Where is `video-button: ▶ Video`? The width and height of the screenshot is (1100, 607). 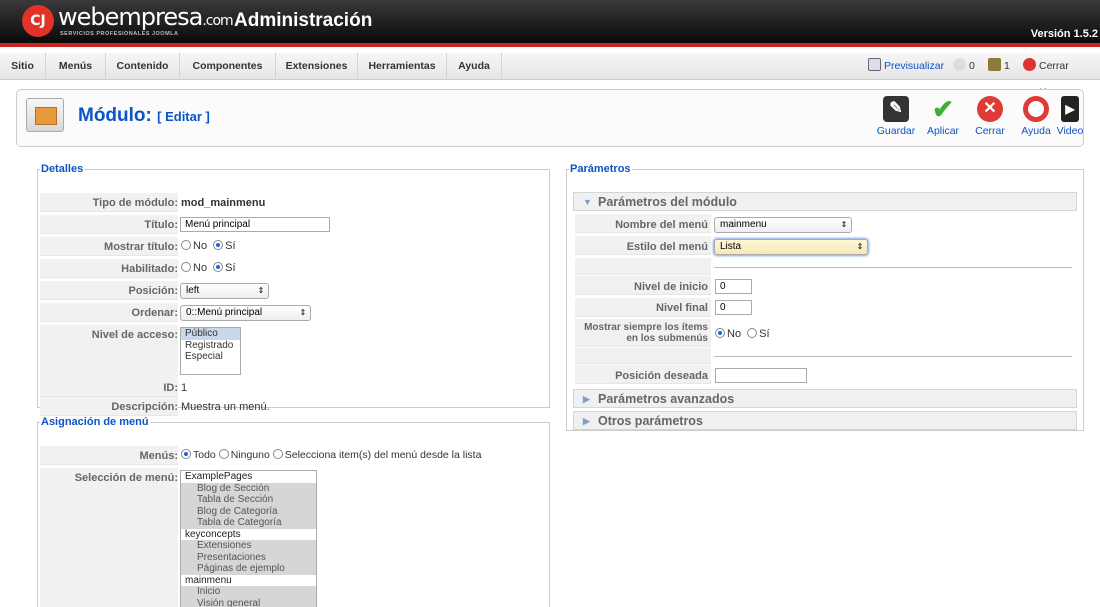
video-button: ▶ Video is located at coordinates (1070, 120).